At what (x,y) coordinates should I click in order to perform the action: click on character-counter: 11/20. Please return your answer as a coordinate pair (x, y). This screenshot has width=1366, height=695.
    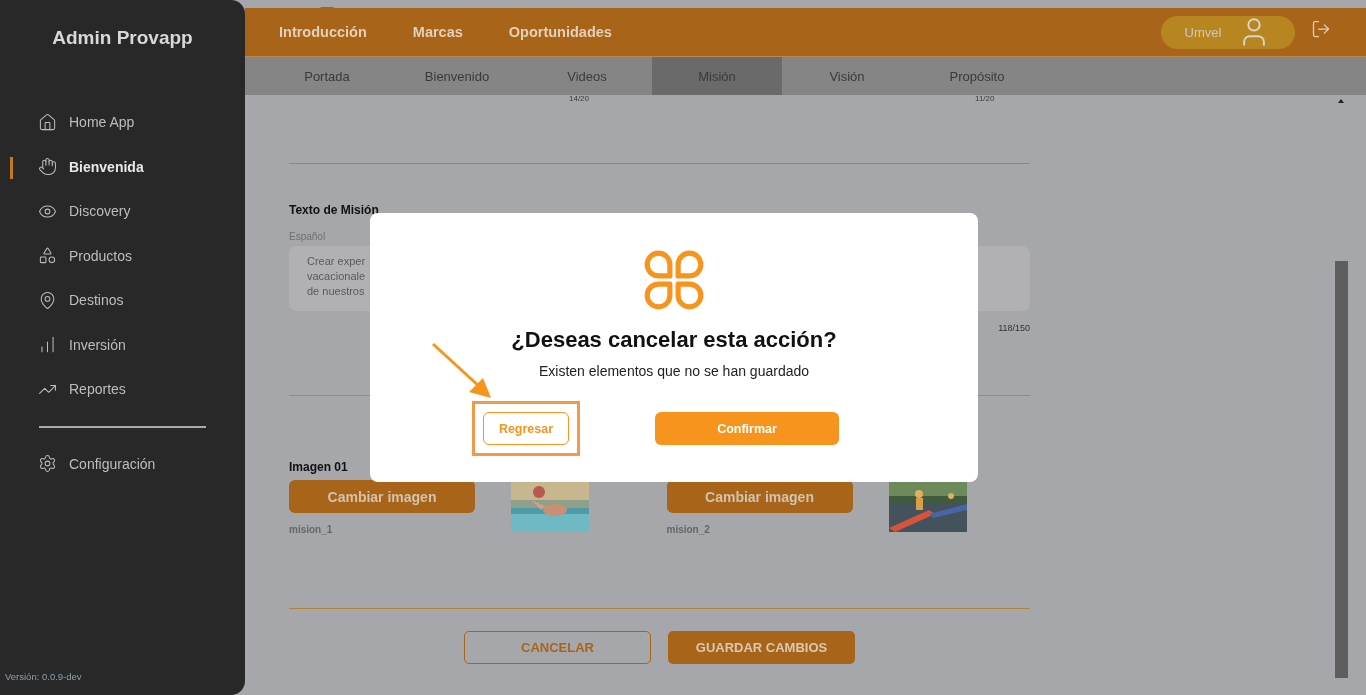
    Looking at the image, I should click on (985, 99).